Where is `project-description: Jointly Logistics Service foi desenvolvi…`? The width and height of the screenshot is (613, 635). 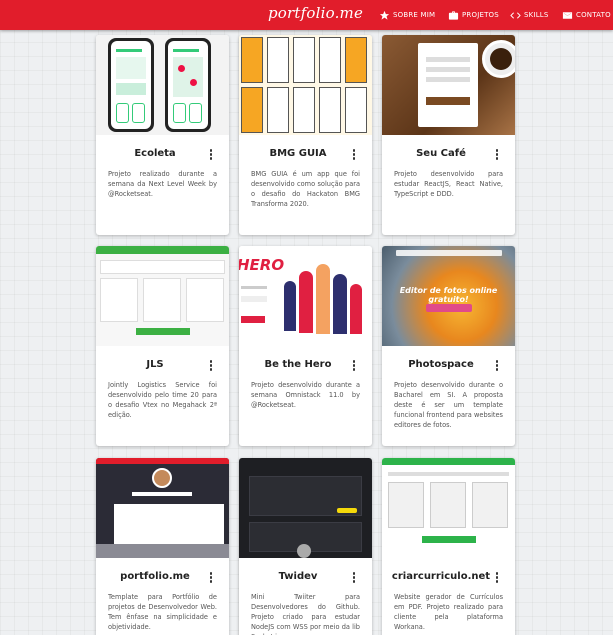 project-description: Jointly Logistics Service foi desenvolvi… is located at coordinates (162, 400).